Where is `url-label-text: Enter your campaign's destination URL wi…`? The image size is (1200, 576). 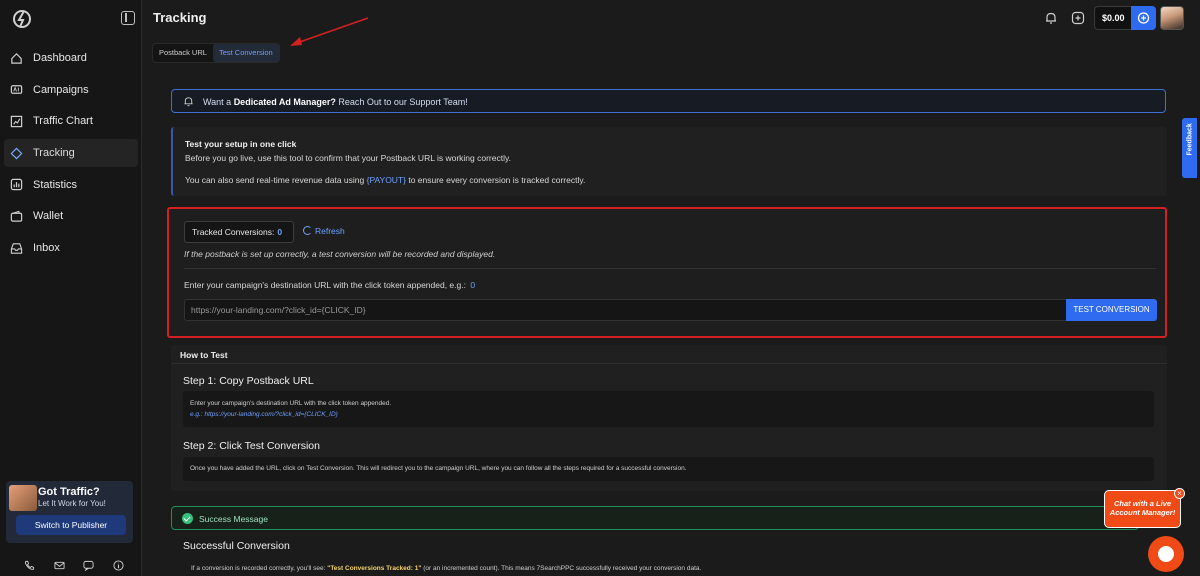
url-label-text: Enter your campaign's destination URL wi… is located at coordinates (325, 285).